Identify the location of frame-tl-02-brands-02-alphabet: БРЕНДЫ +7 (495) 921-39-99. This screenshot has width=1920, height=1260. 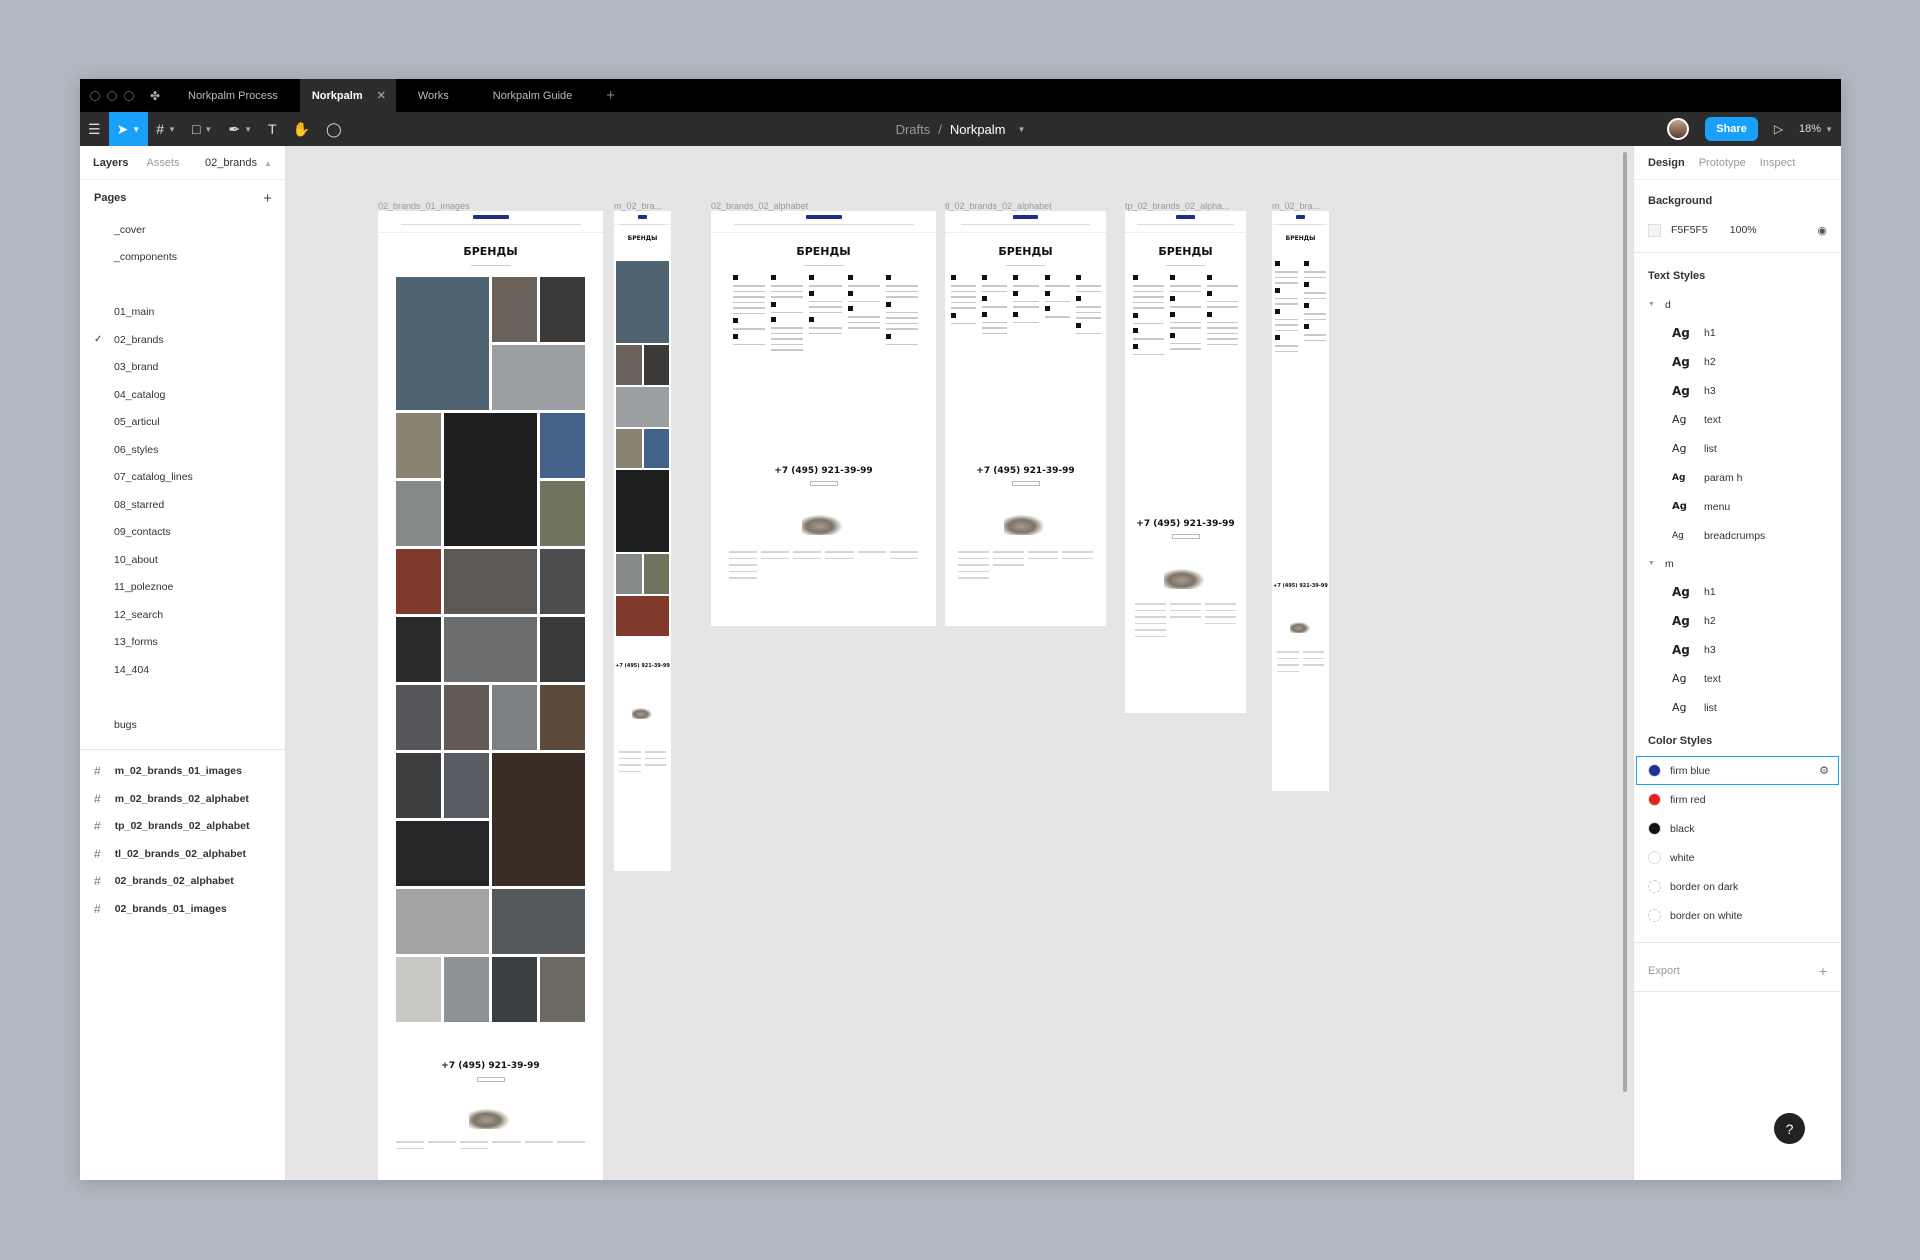
(1025, 418).